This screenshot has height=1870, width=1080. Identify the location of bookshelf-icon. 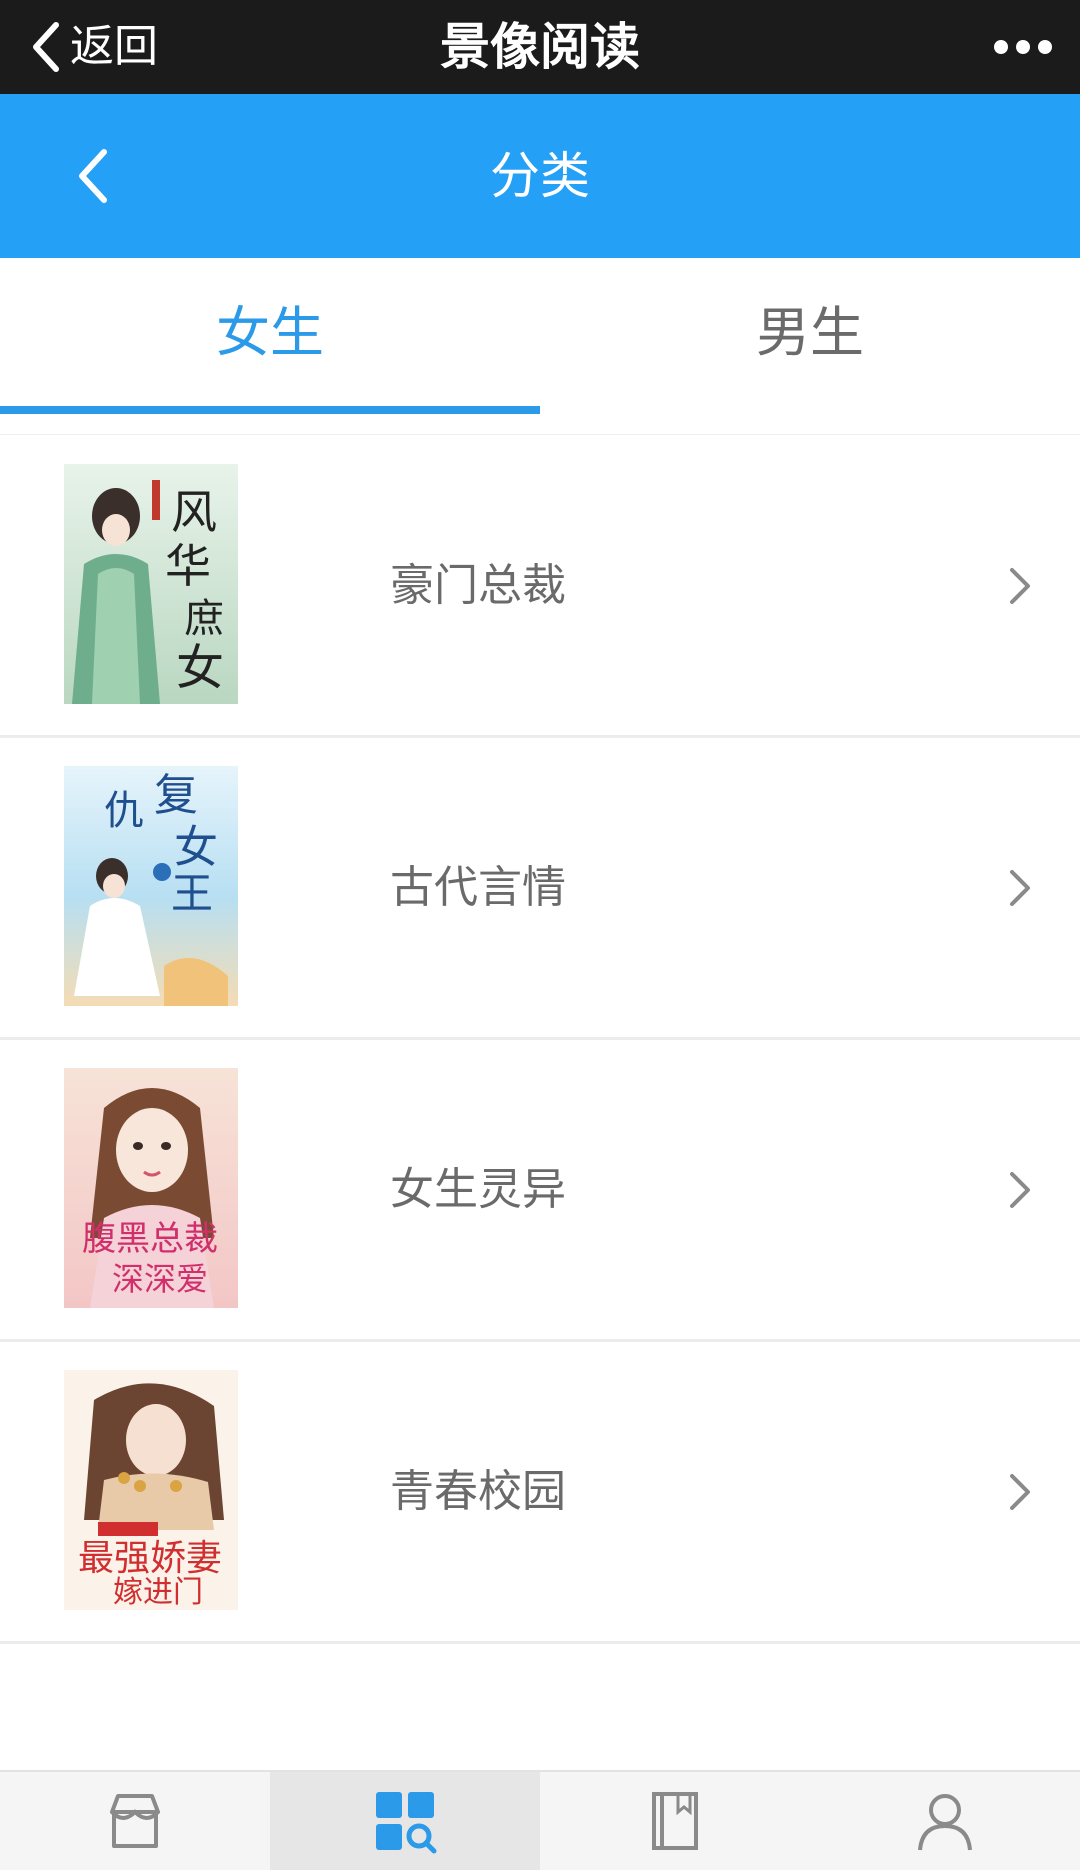
(675, 1821).